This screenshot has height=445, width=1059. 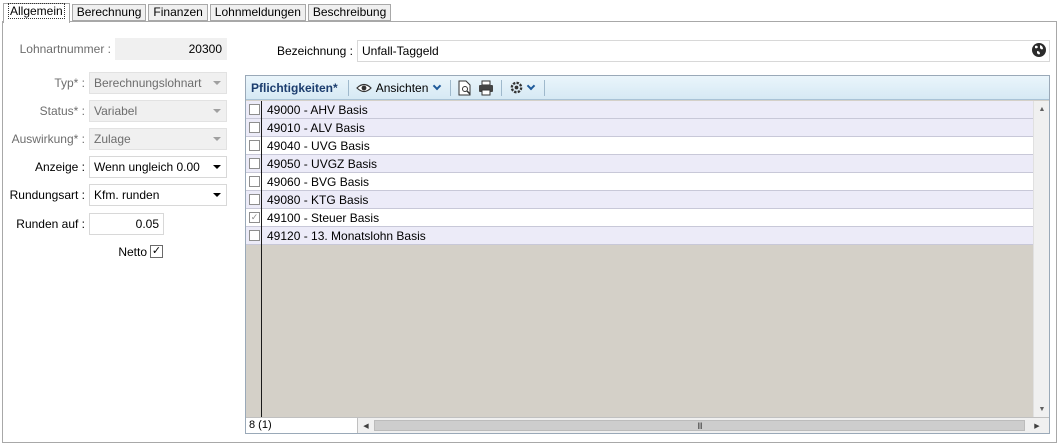 What do you see at coordinates (647, 146) in the screenshot?
I see `table-row: 49040 - UVG Basis` at bounding box center [647, 146].